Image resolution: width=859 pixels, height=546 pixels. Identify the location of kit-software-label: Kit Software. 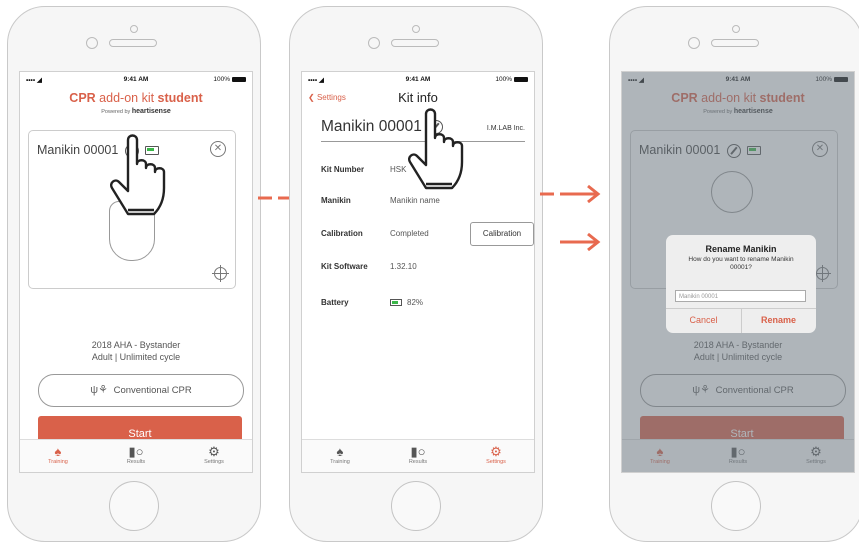
(344, 266).